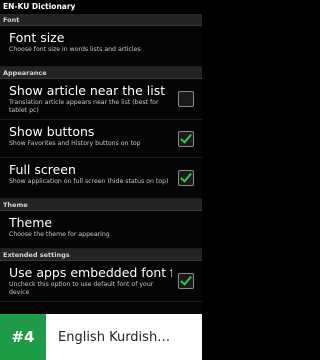 This screenshot has width=320, height=360. I want to click on embedded-font-checkbox, so click(186, 281).